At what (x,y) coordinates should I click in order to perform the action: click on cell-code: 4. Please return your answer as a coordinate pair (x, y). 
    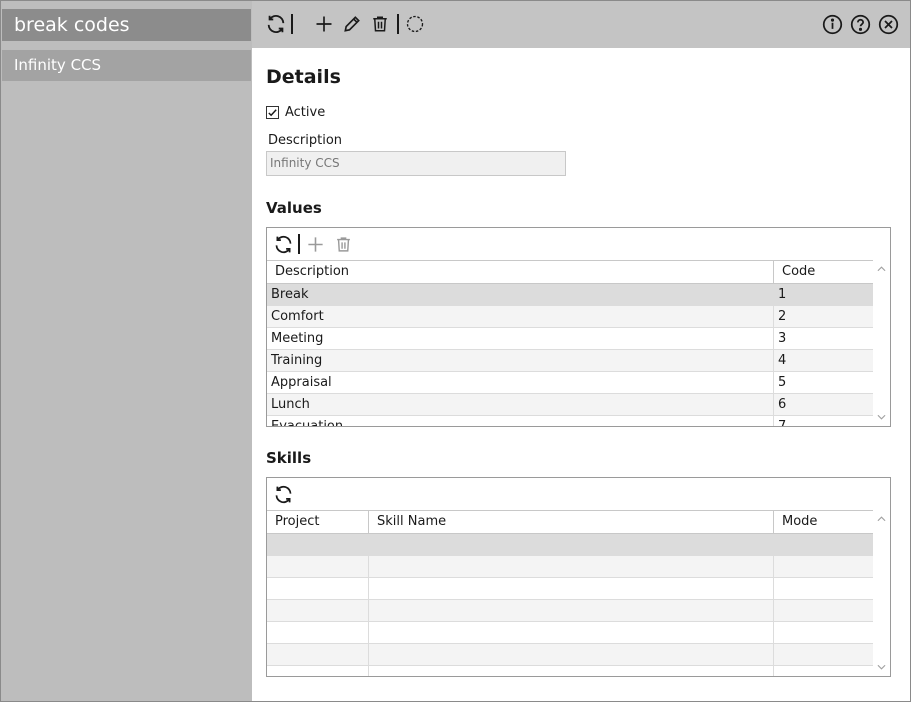
    Looking at the image, I should click on (823, 360).